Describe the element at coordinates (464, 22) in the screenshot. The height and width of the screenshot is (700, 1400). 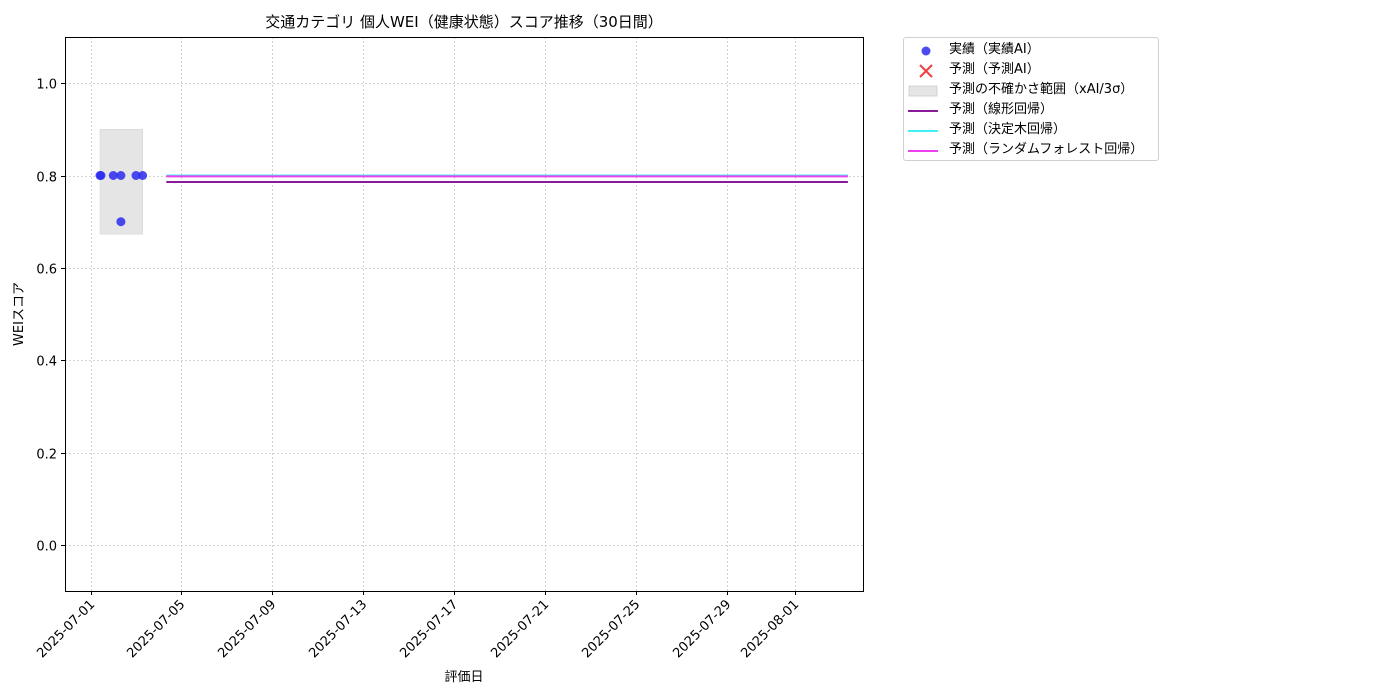
I see `chart-title: 交通カテゴリ 個人WEI（健康状態）スコア推移（30日間）` at that location.